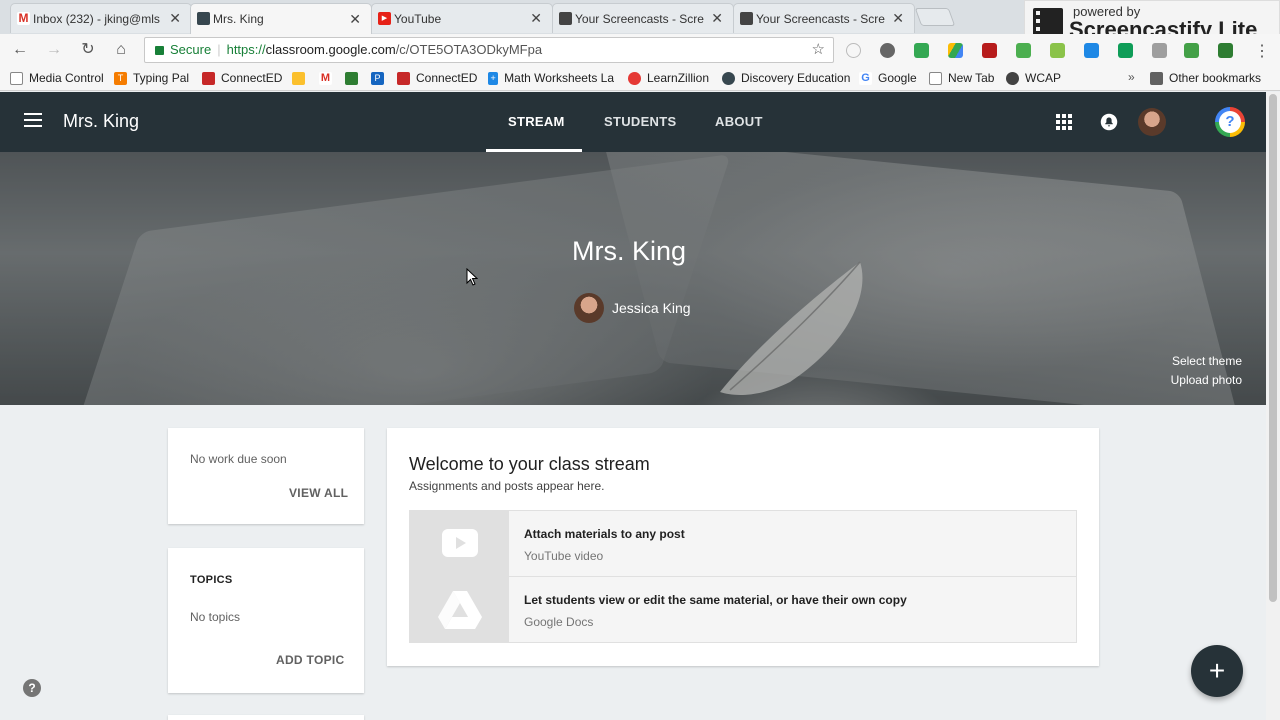 Image resolution: width=1280 pixels, height=720 pixels. Describe the element at coordinates (1207, 361) in the screenshot. I see `select-theme-link: Select theme` at that location.